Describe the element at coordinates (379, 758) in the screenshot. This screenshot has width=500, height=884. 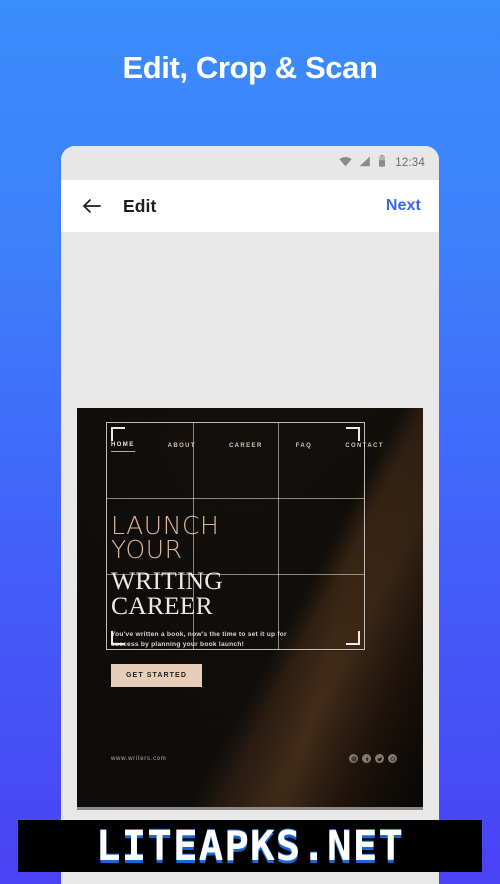
I see `twitter-icon` at that location.